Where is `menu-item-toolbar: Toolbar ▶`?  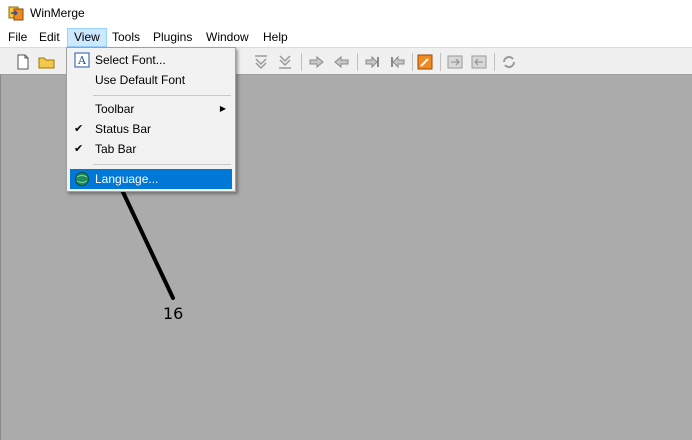 menu-item-toolbar: Toolbar ▶ is located at coordinates (151, 109).